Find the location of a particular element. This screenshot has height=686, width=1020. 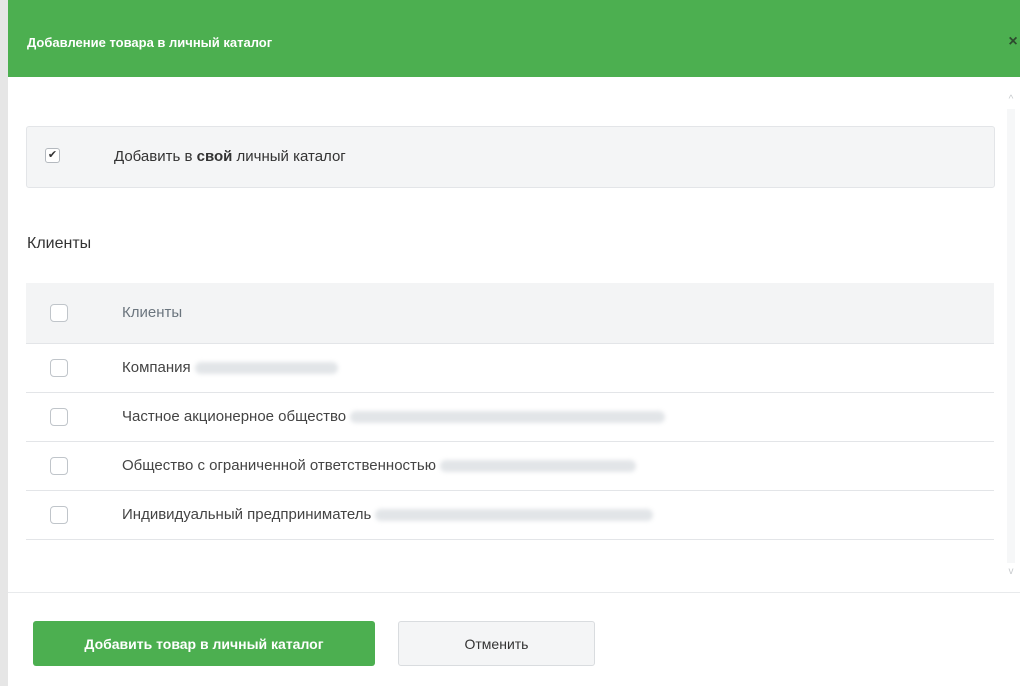

table-row: Общество с ограниченной ответственностью is located at coordinates (510, 466).